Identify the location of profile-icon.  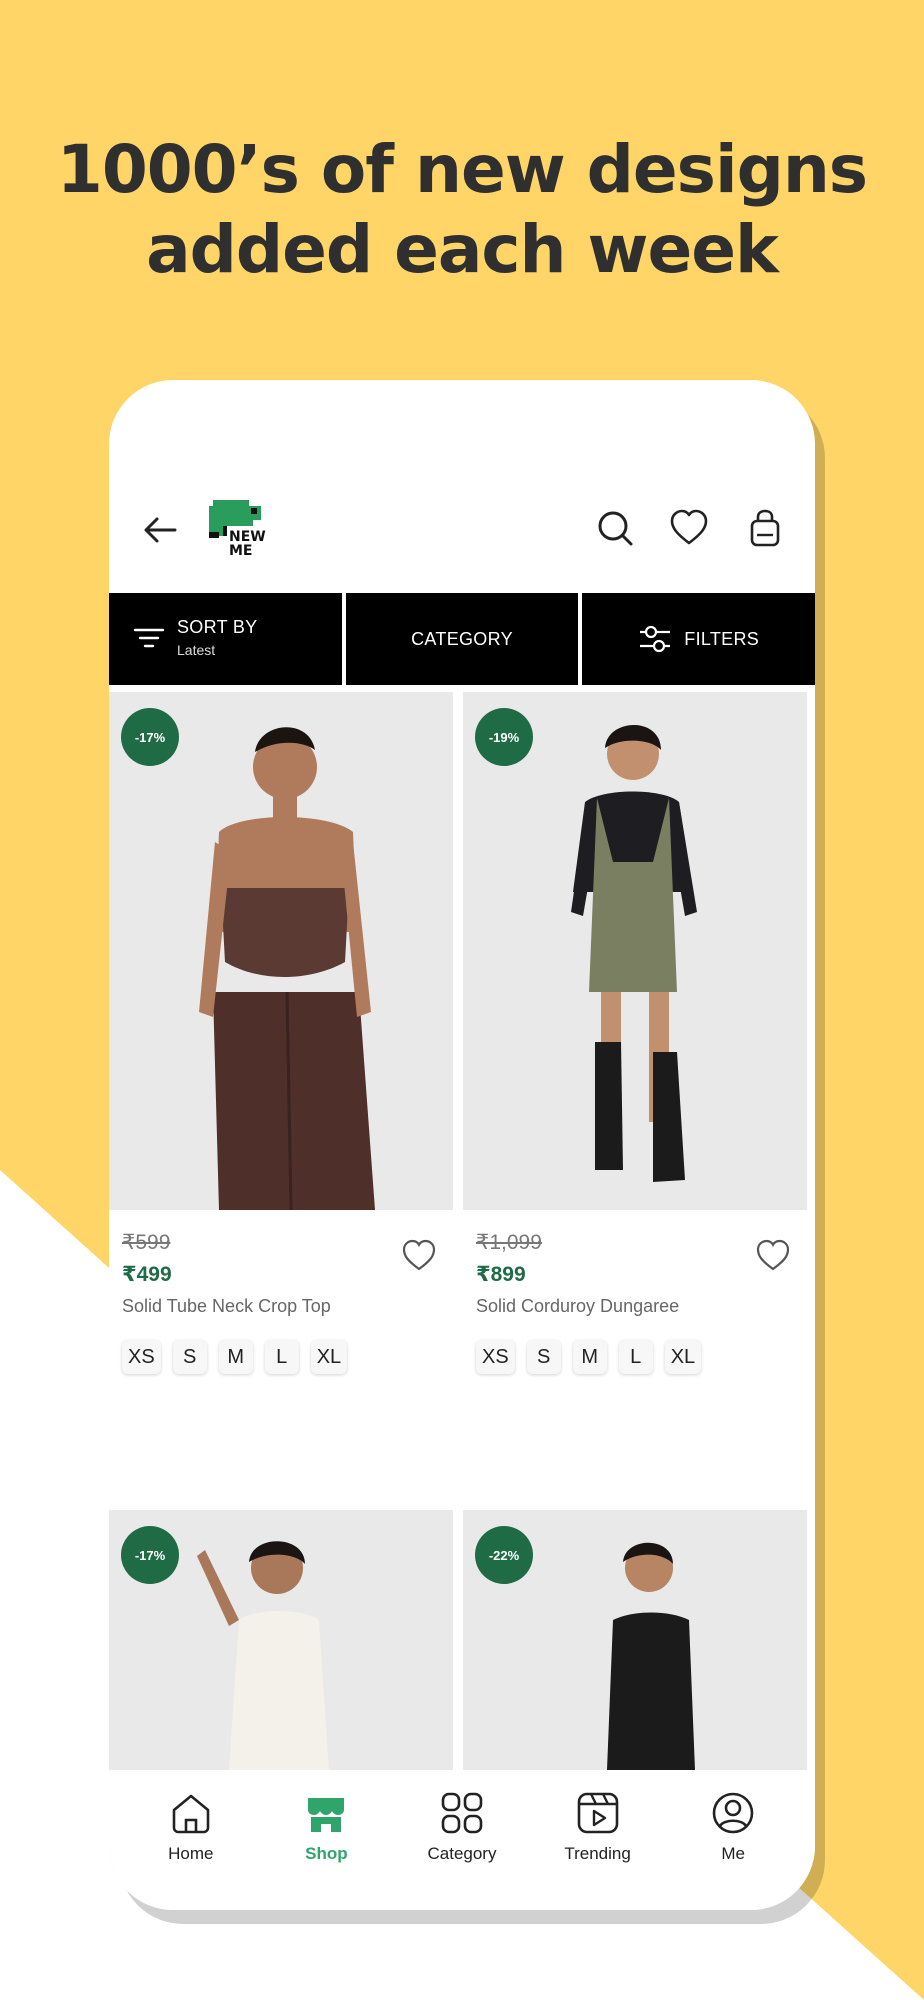
(733, 1813).